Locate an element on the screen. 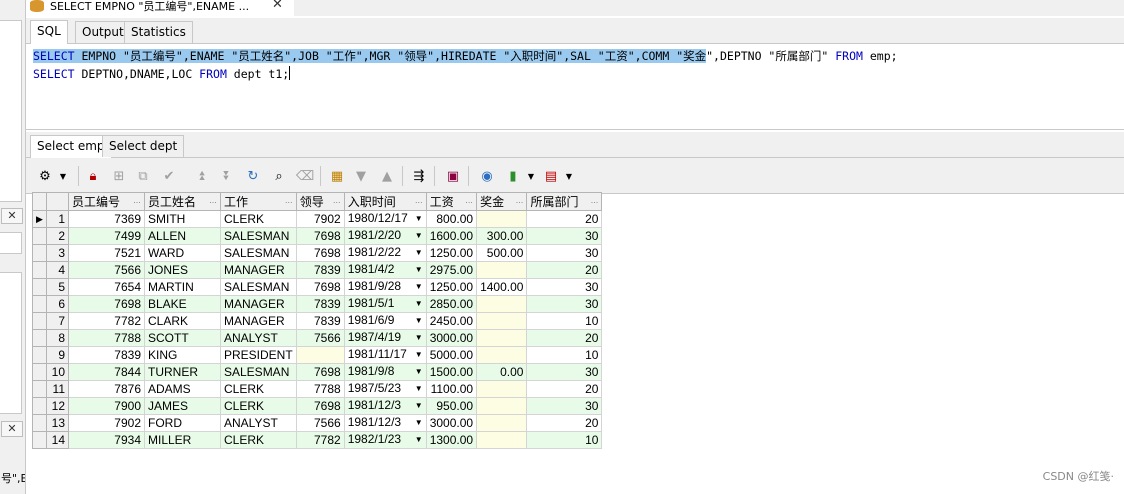  sort-down-icon: ▼ is located at coordinates (361, 176).